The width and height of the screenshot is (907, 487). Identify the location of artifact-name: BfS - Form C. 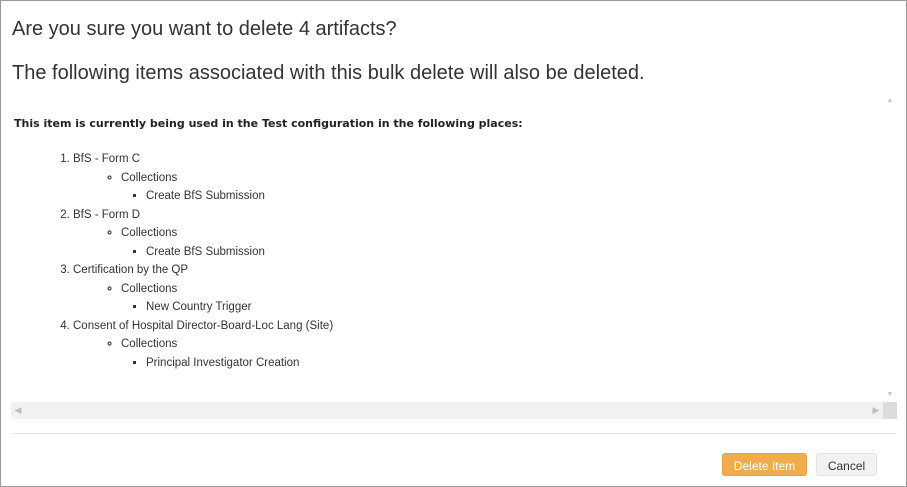
(107, 159).